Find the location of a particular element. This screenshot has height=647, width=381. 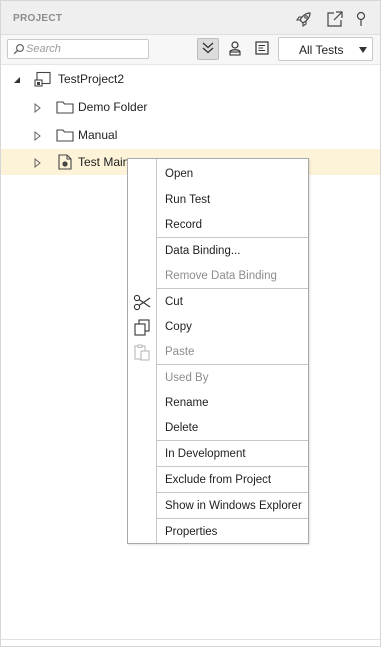

menu-item-remove-data-binding: Remove Data Binding is located at coordinates (218, 276).